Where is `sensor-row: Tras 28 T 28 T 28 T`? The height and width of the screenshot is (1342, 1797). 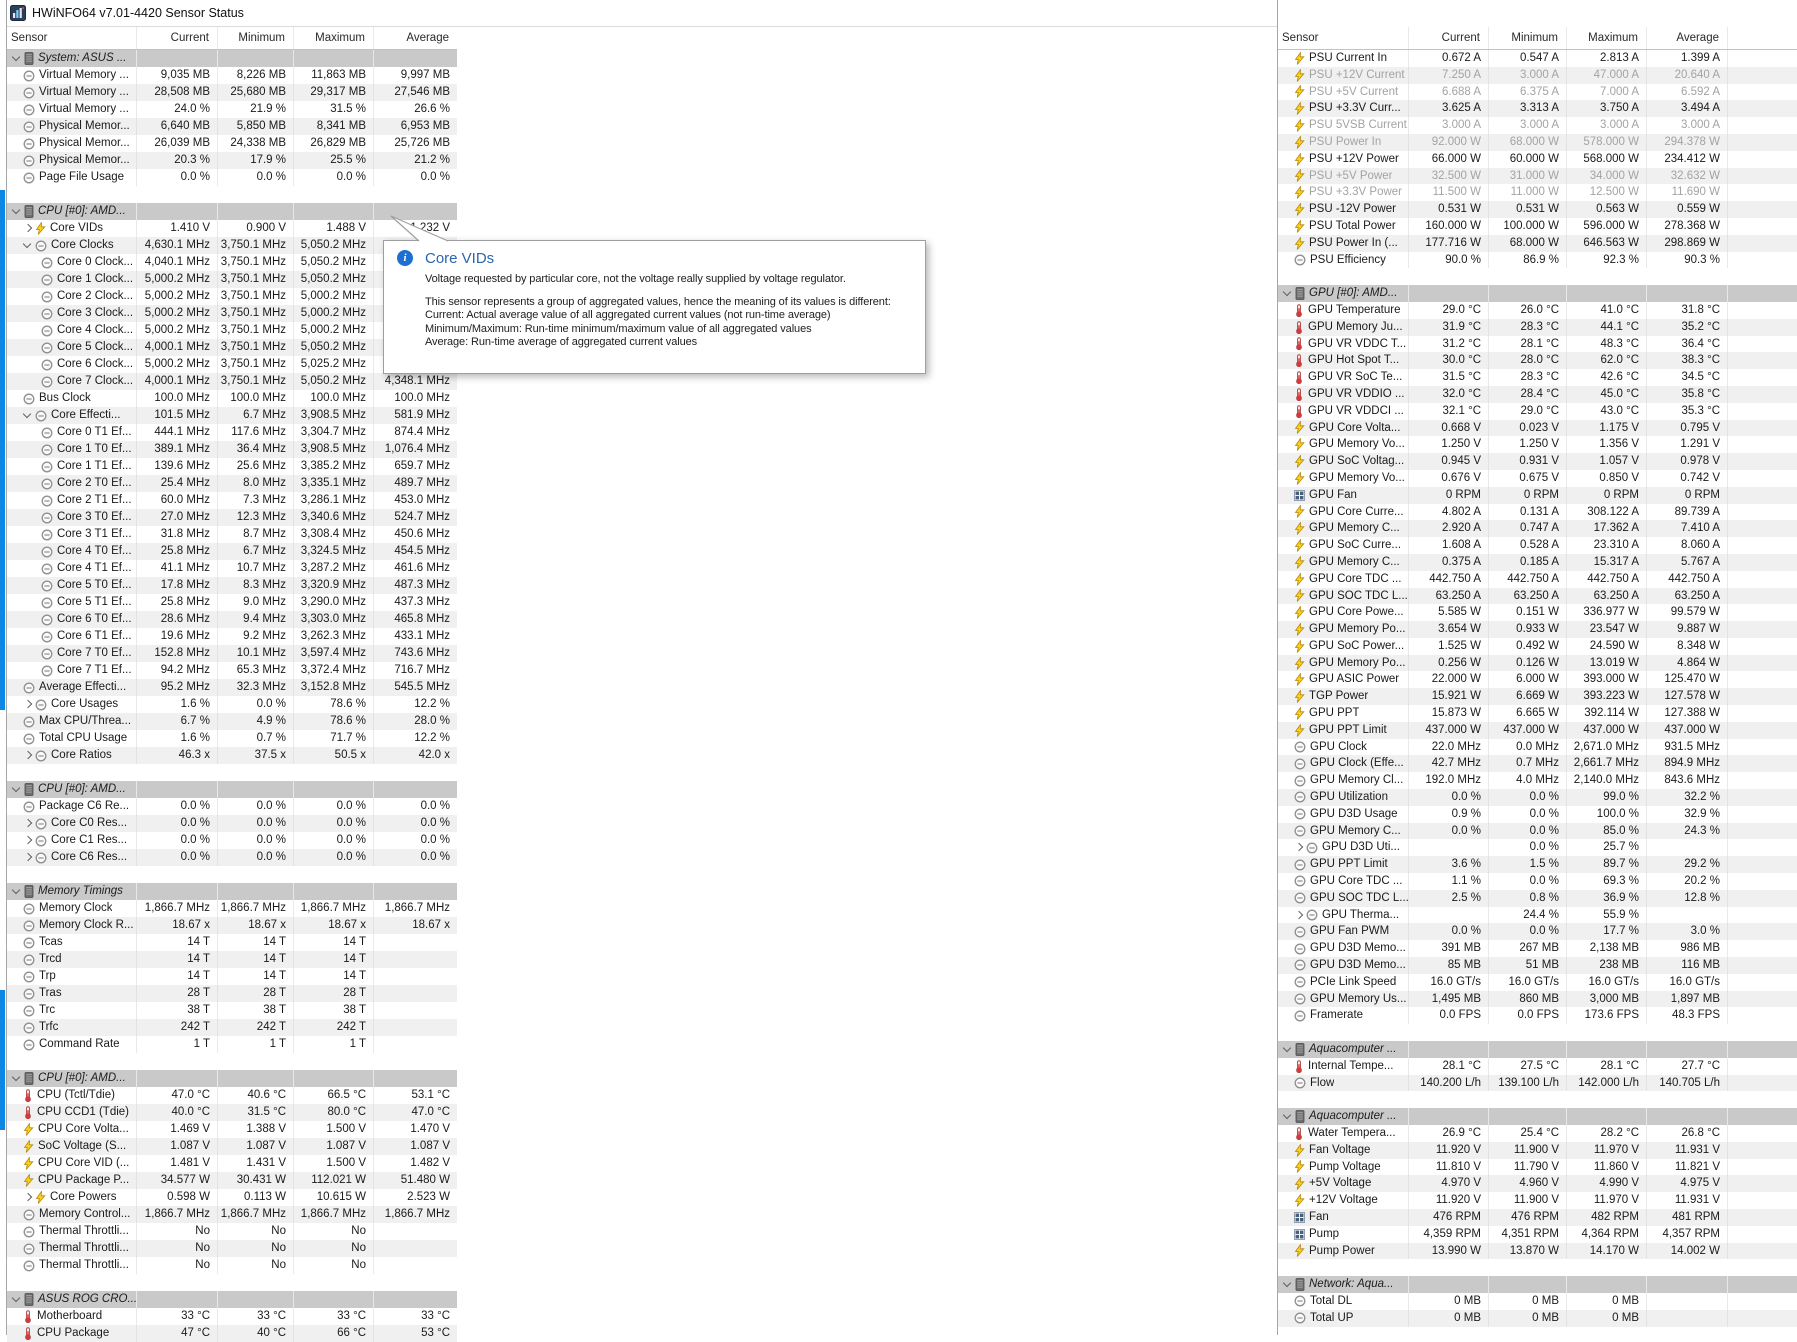
sensor-row: Tras 28 T 28 T 28 T is located at coordinates (232, 993).